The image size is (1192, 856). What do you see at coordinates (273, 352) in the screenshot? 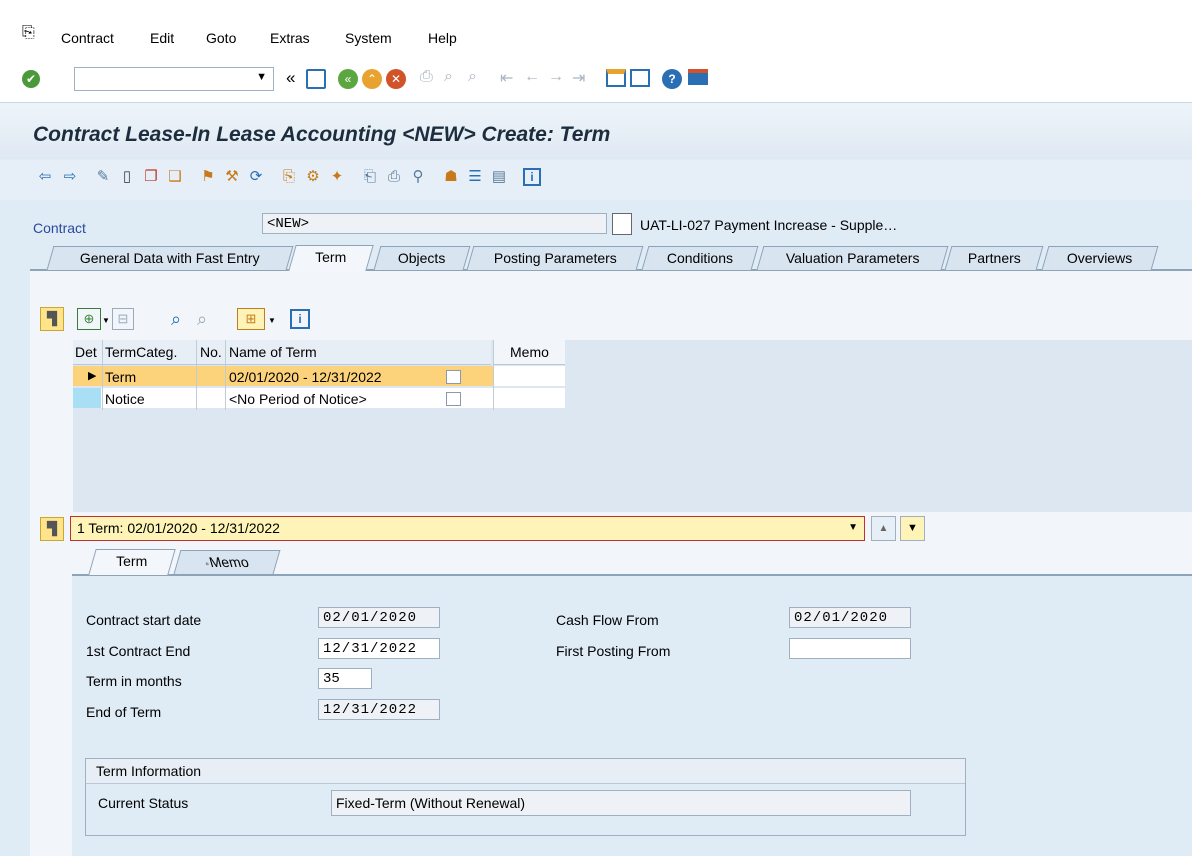
I see `column-header-name: Name of Term` at bounding box center [273, 352].